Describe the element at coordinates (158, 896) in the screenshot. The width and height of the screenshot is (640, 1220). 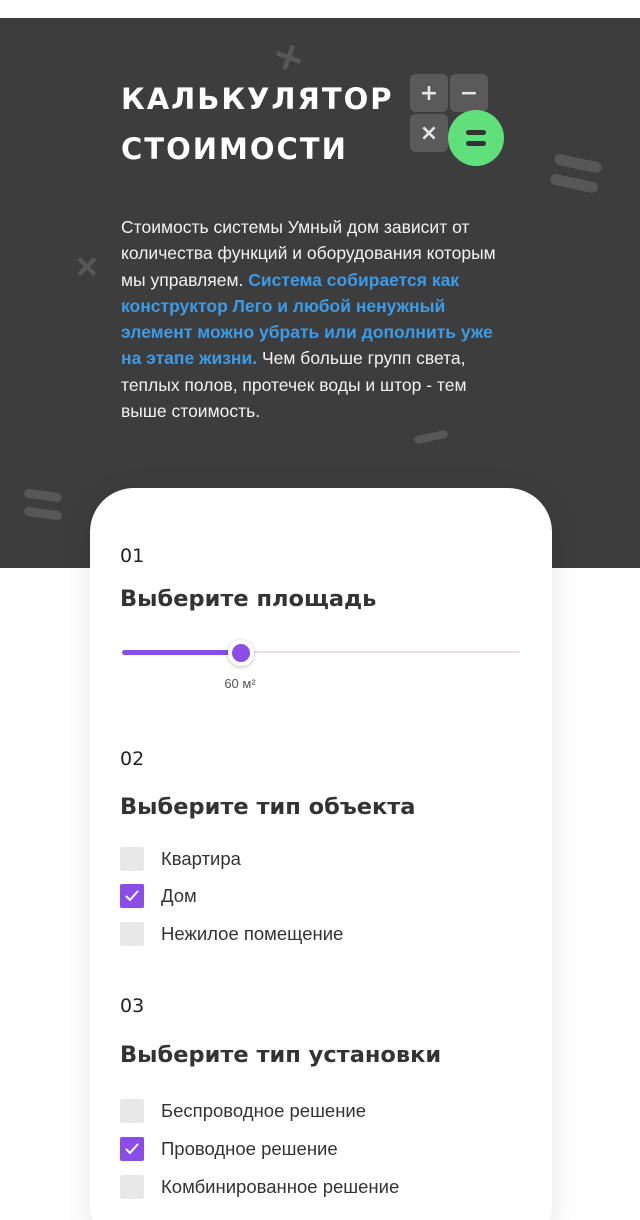
I see `option-house: Дом` at that location.